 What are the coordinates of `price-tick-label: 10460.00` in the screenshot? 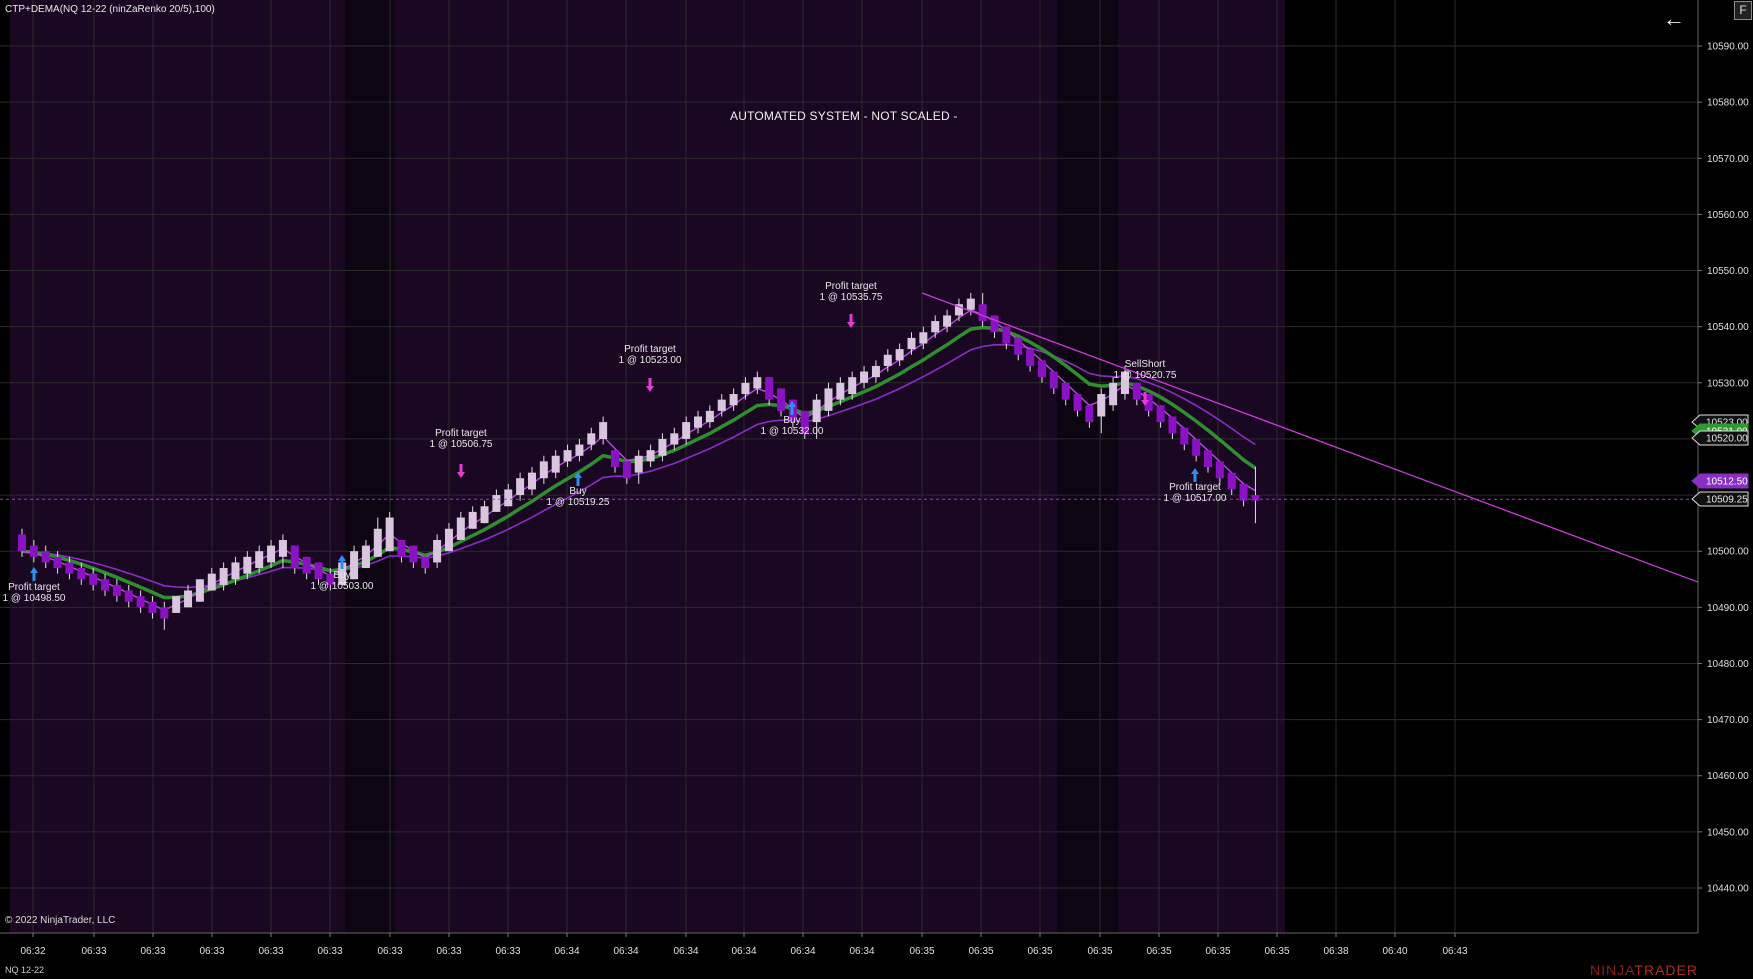 It's located at (1728, 776).